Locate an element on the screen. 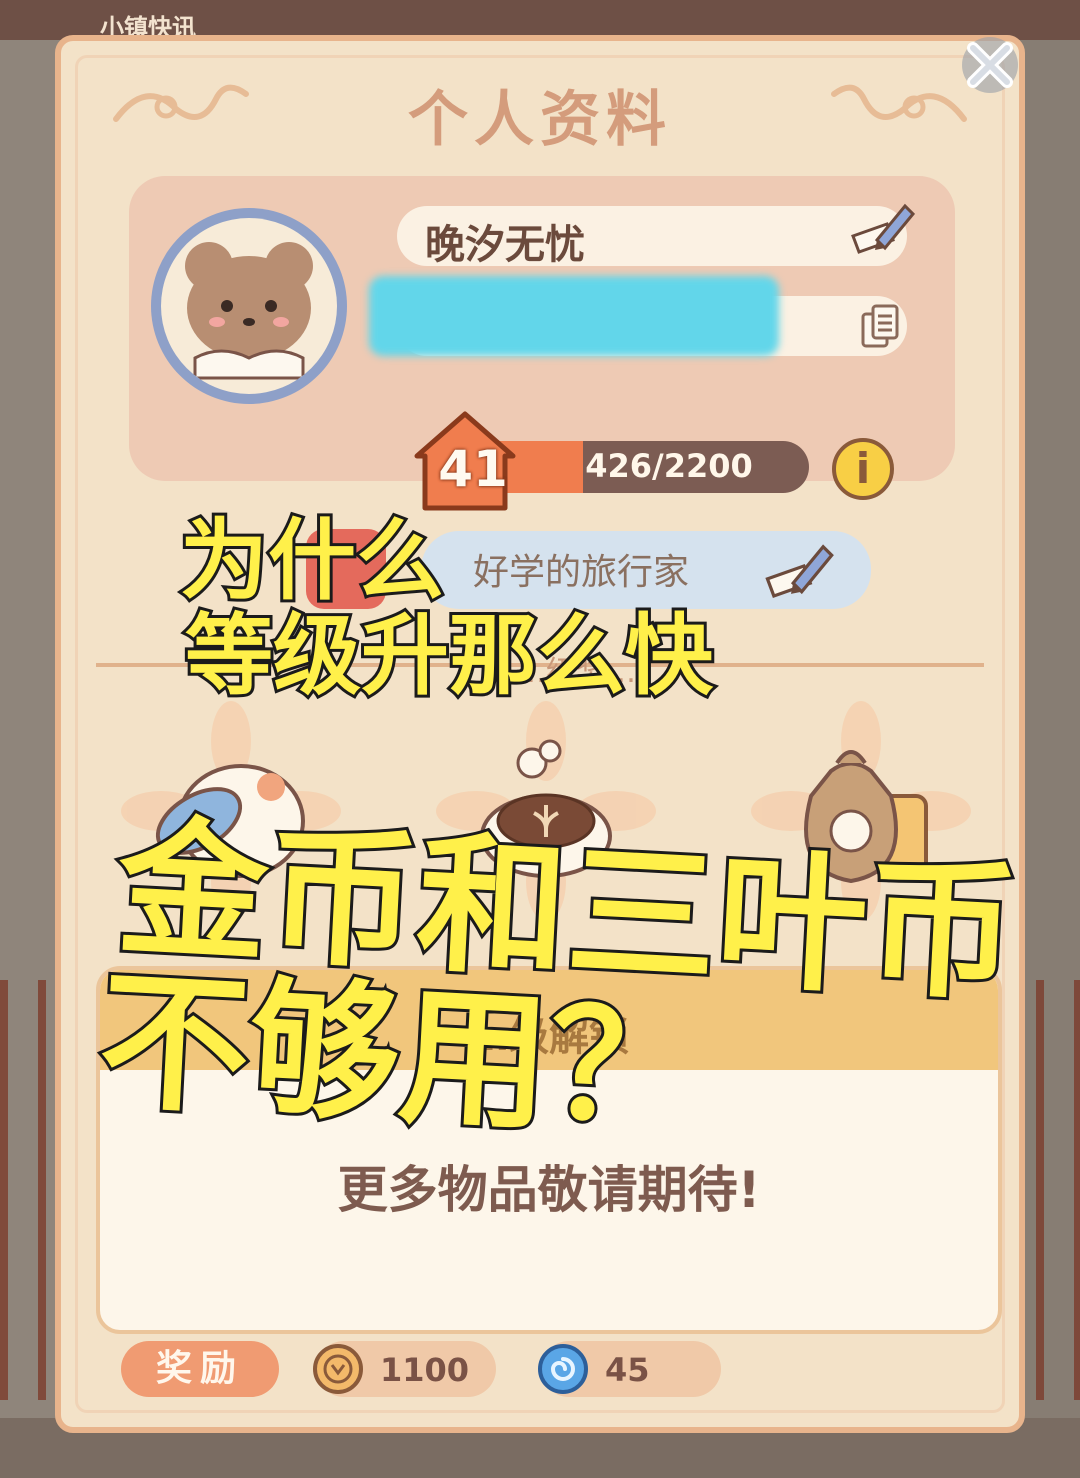 The height and width of the screenshot is (1478, 1080). bear-avatar-icon is located at coordinates (249, 311).